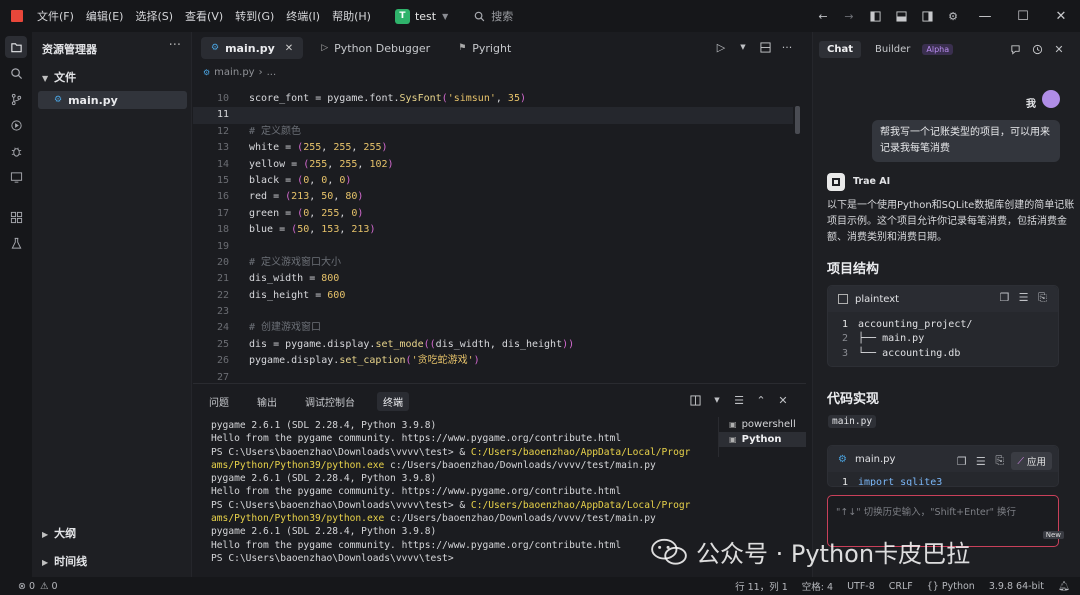 This screenshot has width=1080, height=595. Describe the element at coordinates (823, 16) in the screenshot. I see `back-arrow-icon: ←` at that location.